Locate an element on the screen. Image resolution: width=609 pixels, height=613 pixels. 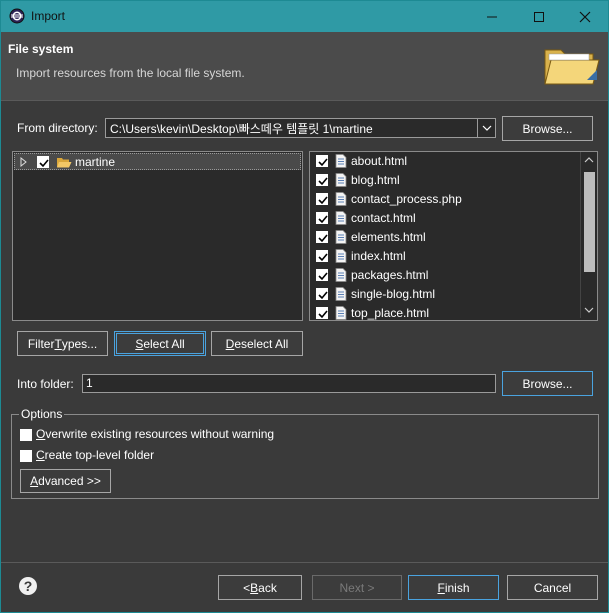
back-prefix: < is located at coordinates (247, 587).